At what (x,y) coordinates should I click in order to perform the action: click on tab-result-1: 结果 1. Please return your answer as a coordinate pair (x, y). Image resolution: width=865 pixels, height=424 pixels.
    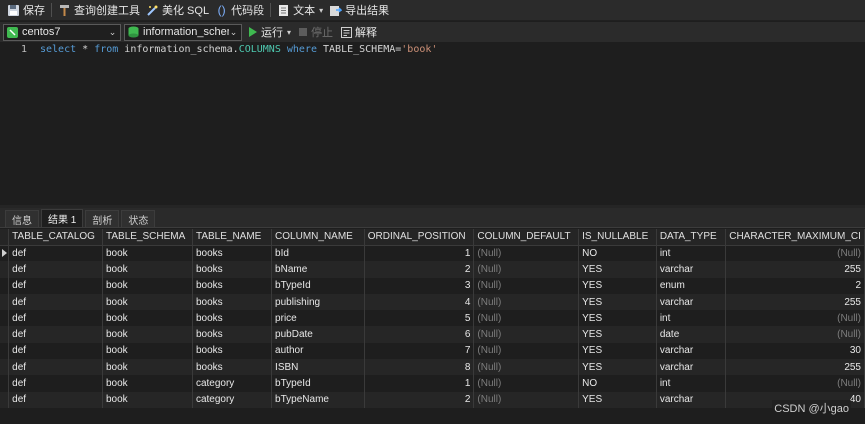
    Looking at the image, I should click on (62, 218).